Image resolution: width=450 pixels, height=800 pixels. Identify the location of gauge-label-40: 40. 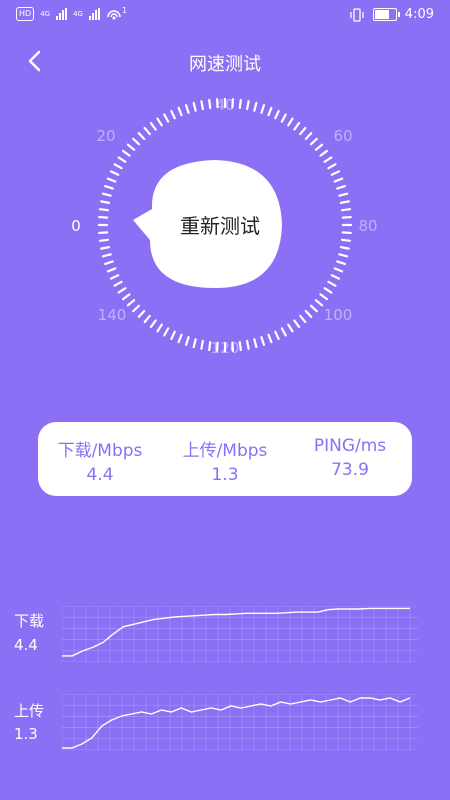
(224, 105).